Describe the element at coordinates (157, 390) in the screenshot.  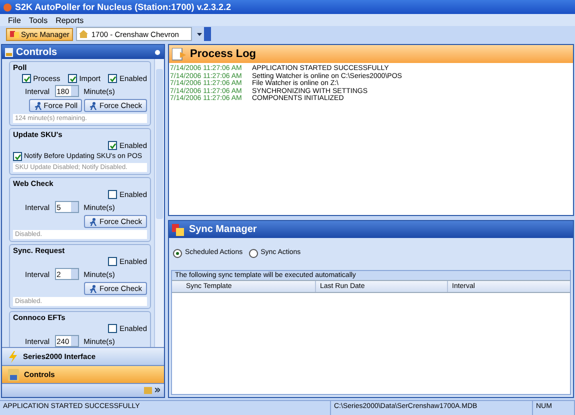
I see `chevron-icon` at that location.